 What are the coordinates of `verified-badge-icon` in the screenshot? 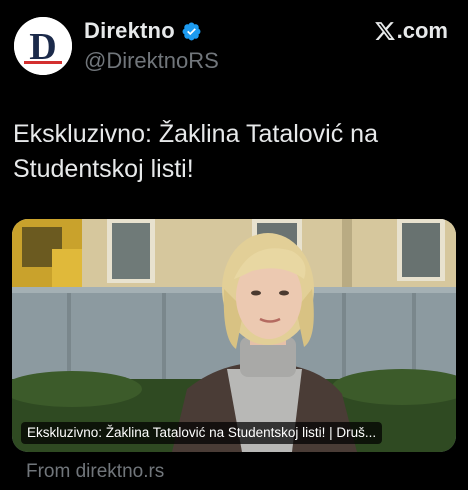 It's located at (191, 31).